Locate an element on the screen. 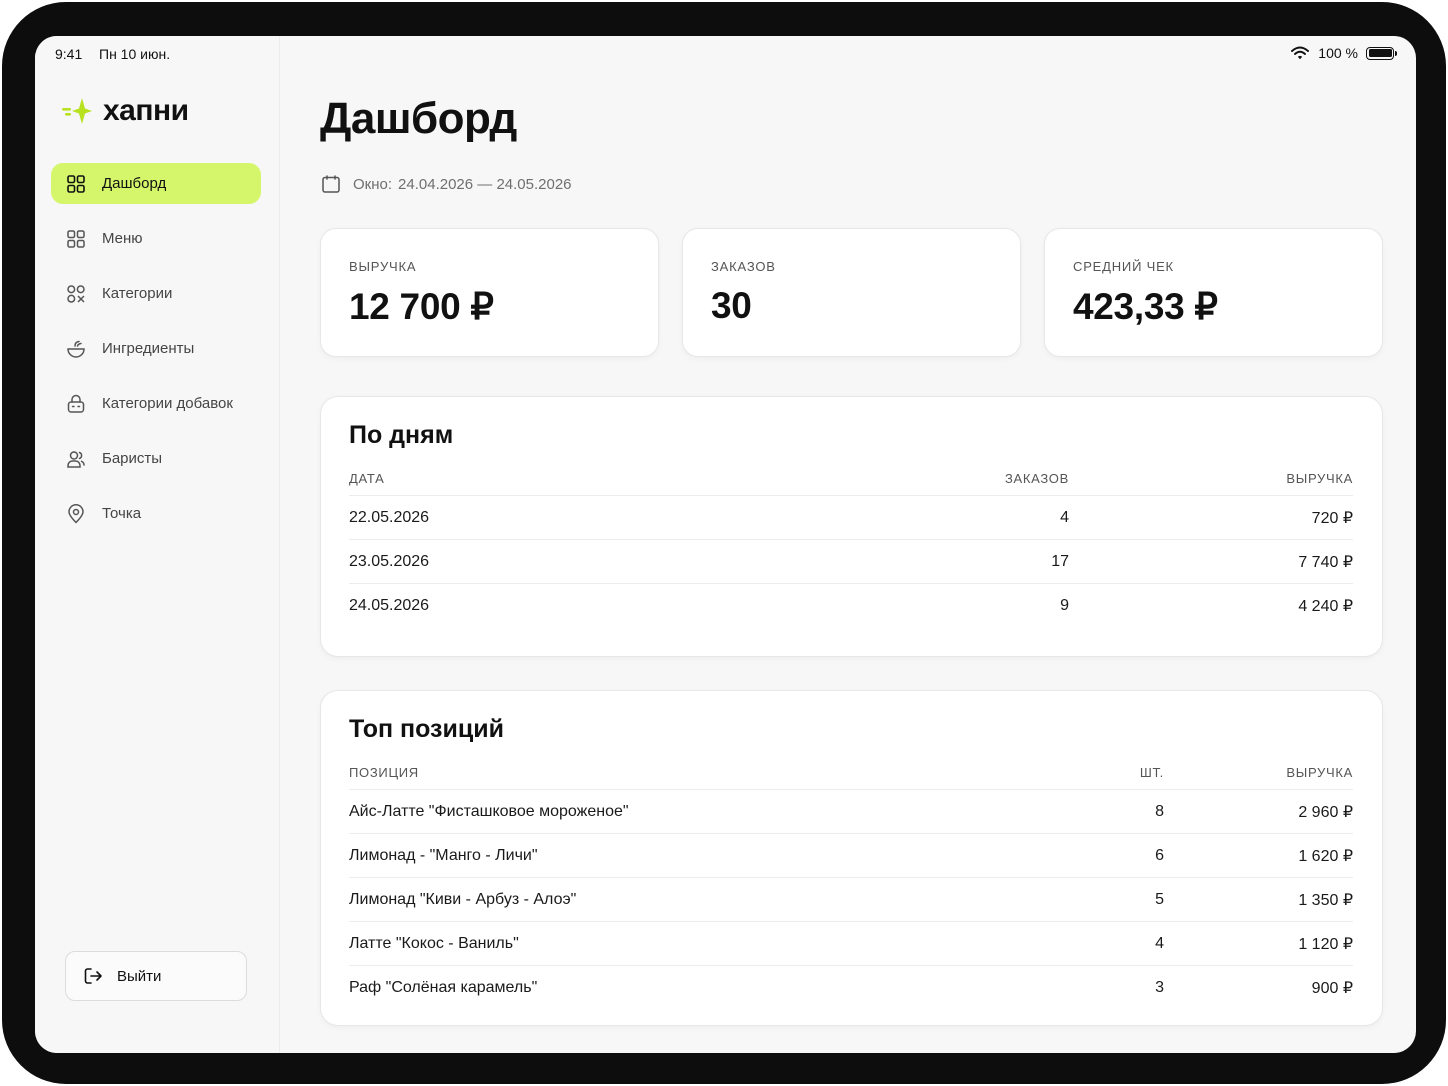 The image size is (1448, 1086). sidebar-item-baristas: Баристы is located at coordinates (156, 458).